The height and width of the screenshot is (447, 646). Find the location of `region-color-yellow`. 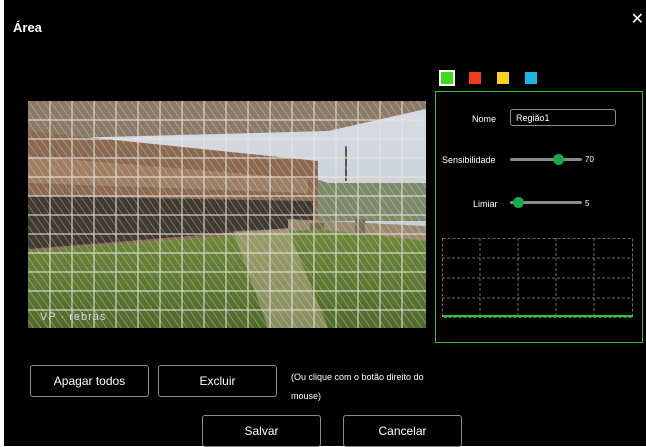

region-color-yellow is located at coordinates (503, 78).